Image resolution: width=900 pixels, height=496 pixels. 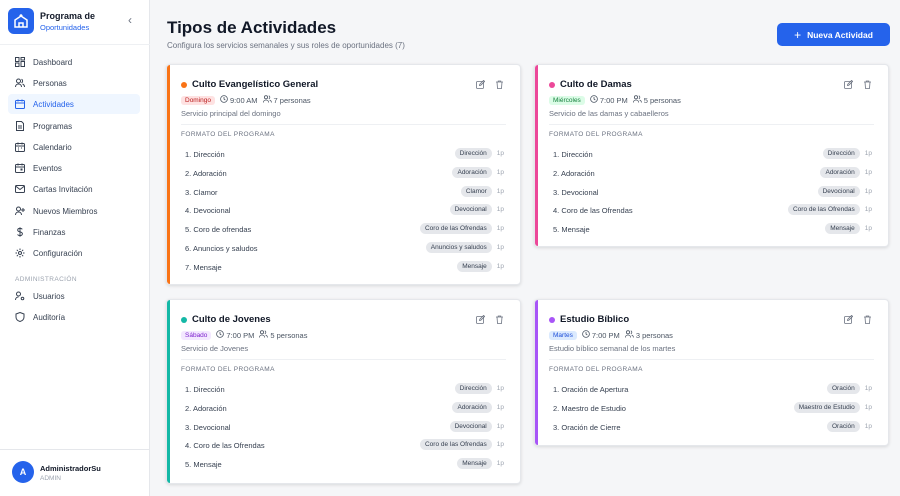 I want to click on program-item-name: 5. Mensaje, so click(x=571, y=230).